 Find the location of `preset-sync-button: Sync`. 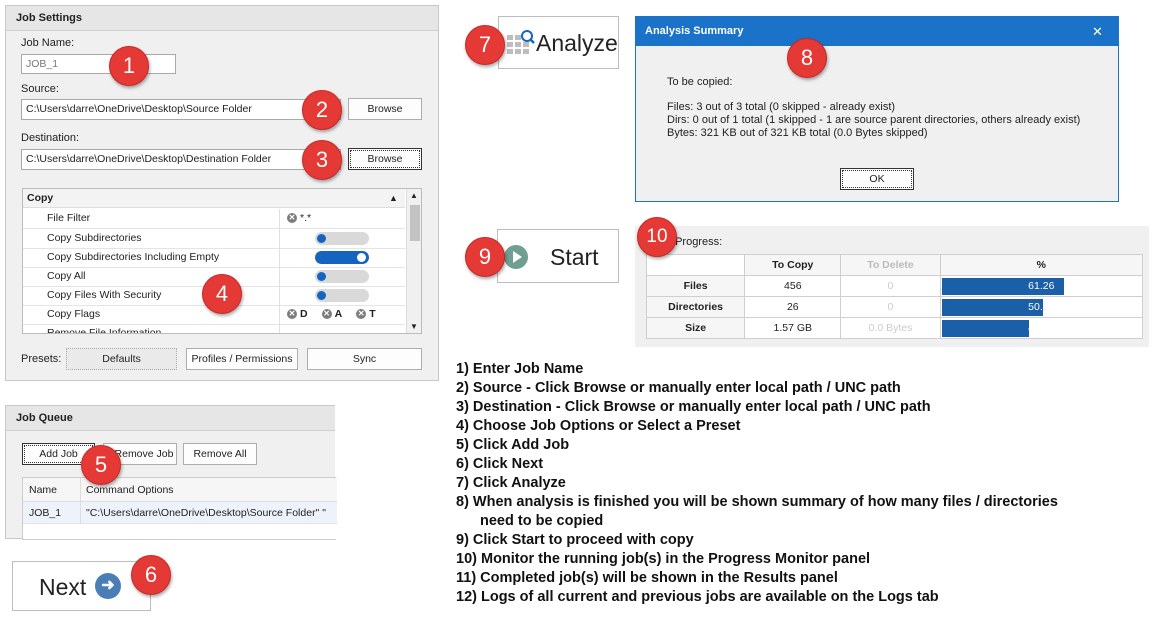

preset-sync-button: Sync is located at coordinates (364, 359).